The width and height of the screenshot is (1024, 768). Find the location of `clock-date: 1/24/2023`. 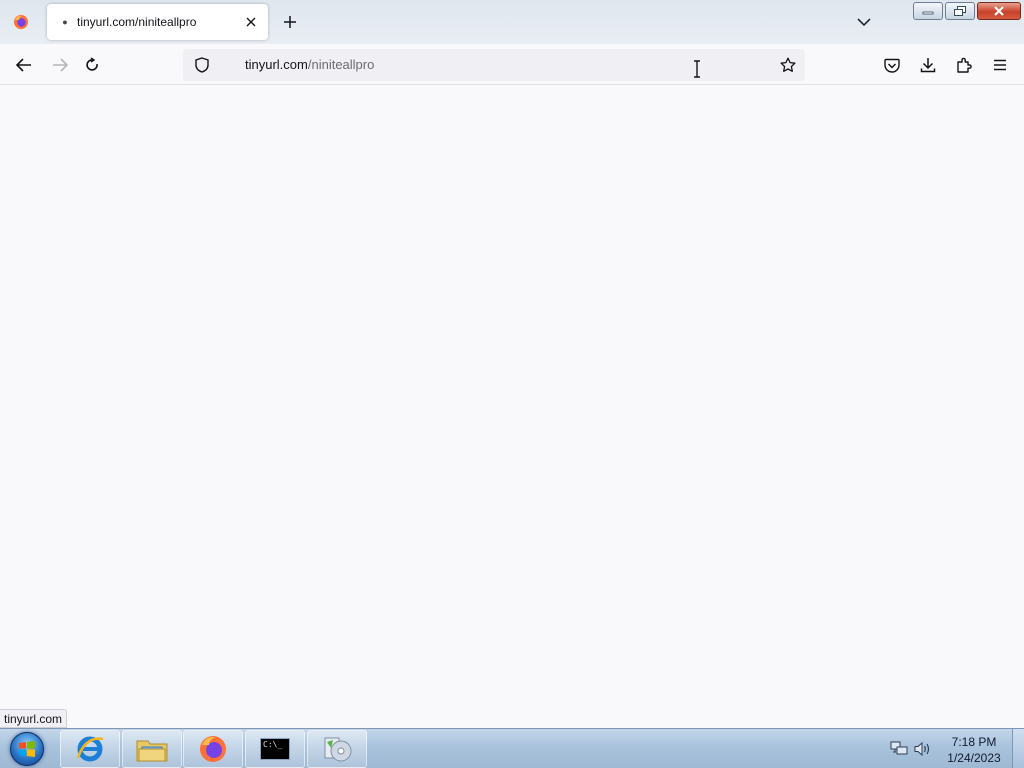

clock-date: 1/24/2023 is located at coordinates (974, 758).